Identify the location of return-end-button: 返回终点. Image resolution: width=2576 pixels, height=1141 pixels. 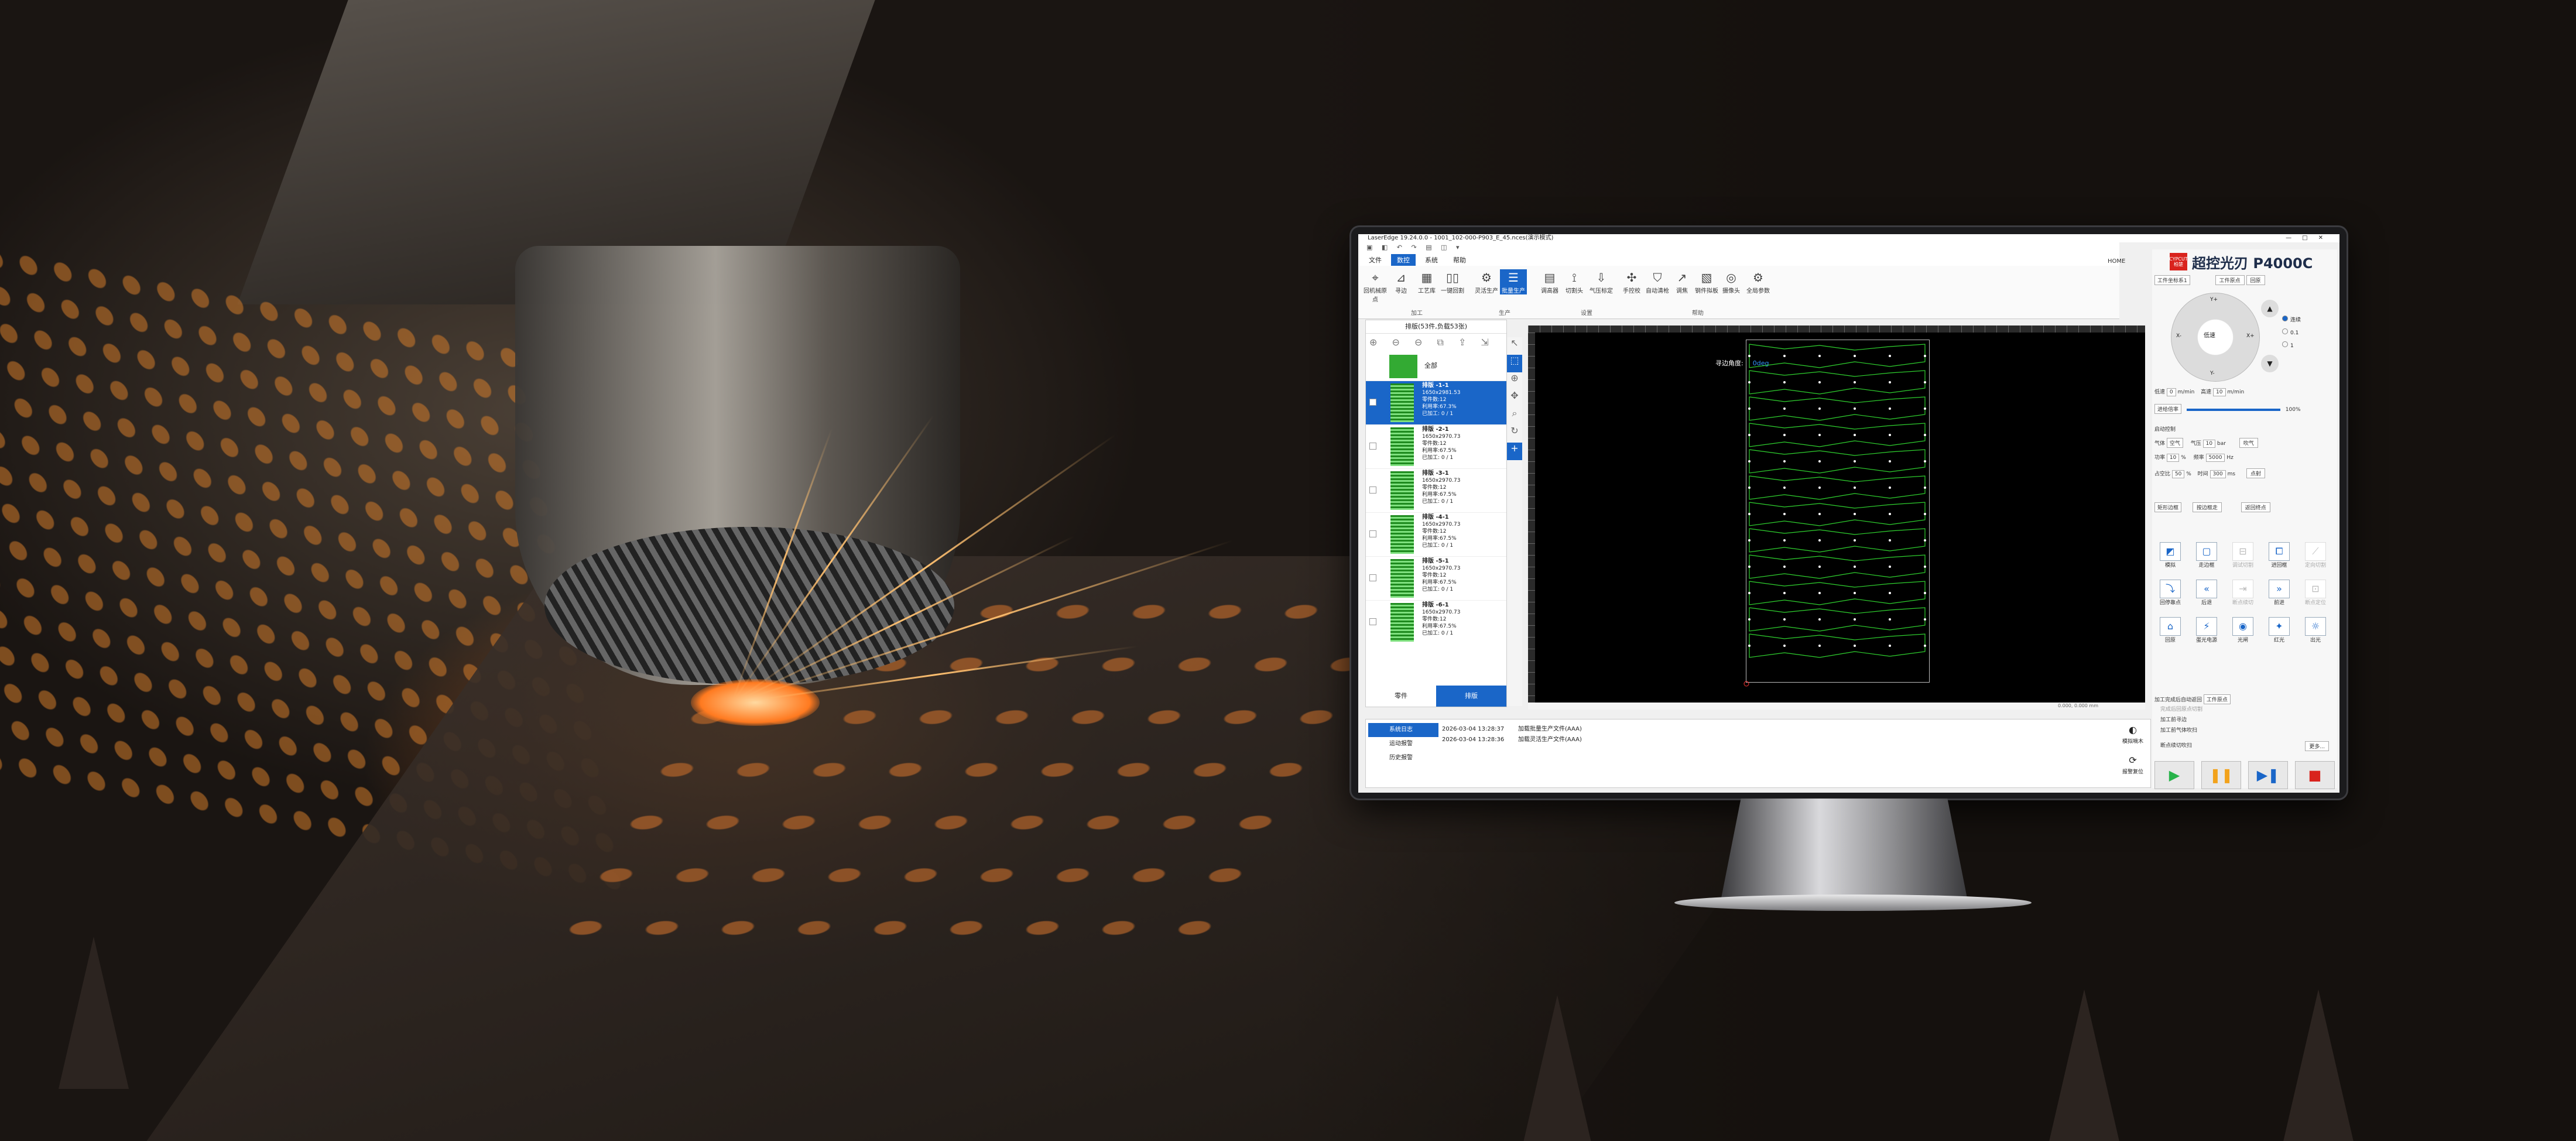
(2255, 507).